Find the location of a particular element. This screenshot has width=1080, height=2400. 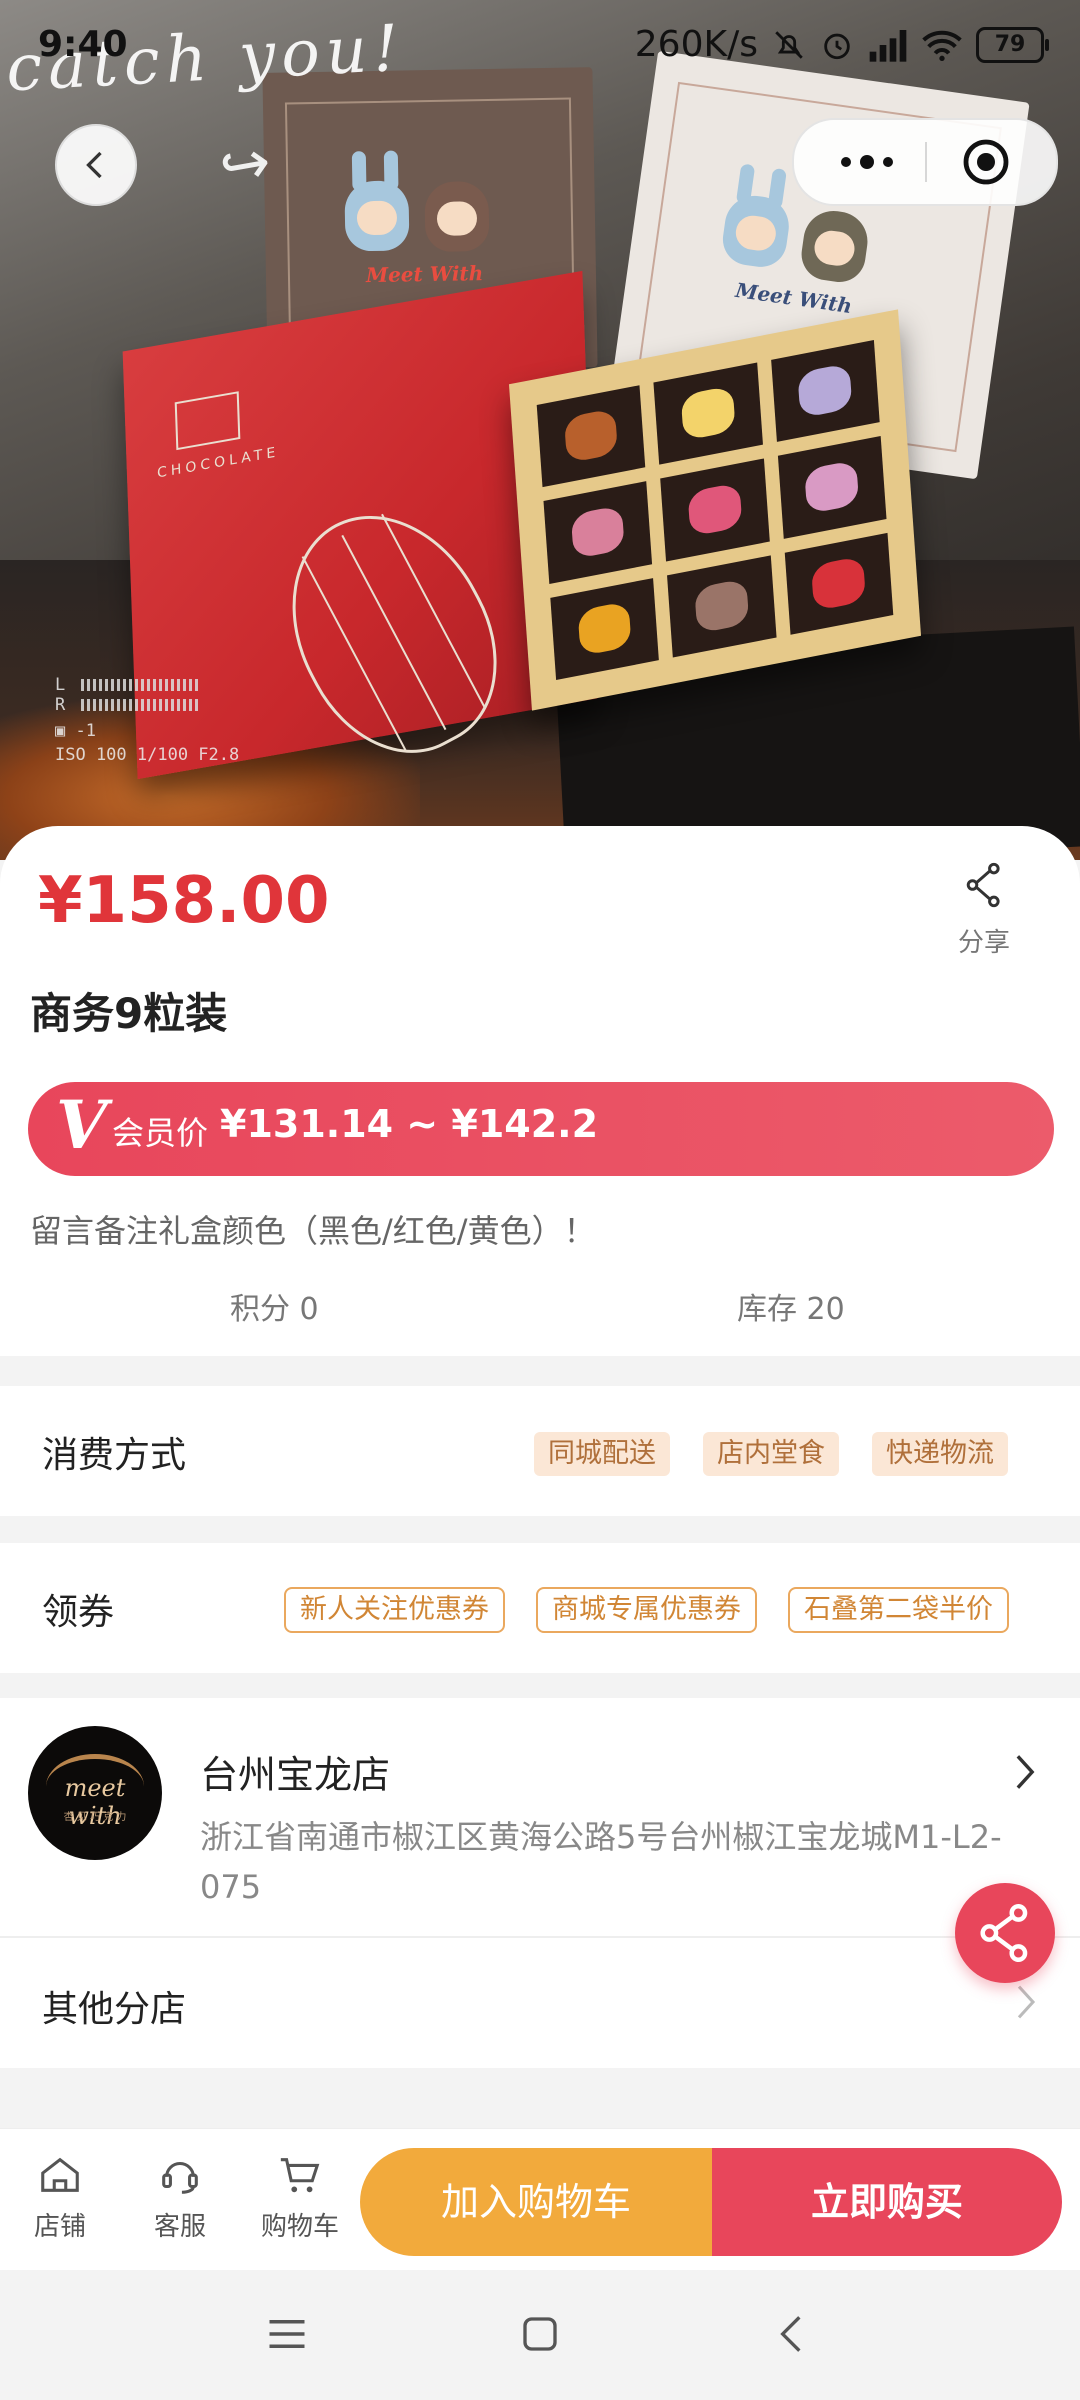

network-speed: 260K/s is located at coordinates (696, 44).